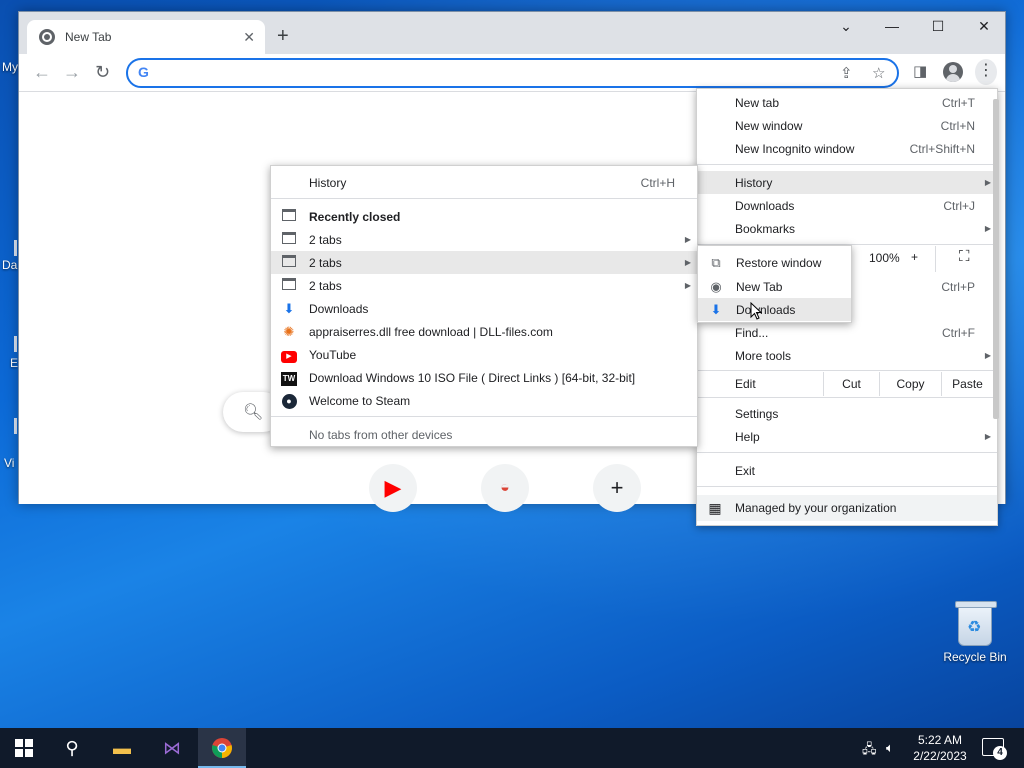 Image resolution: width=1024 pixels, height=768 pixels. Describe the element at coordinates (774, 286) in the screenshot. I see `submenu-new-tab-item: ◉ New Tab` at that location.